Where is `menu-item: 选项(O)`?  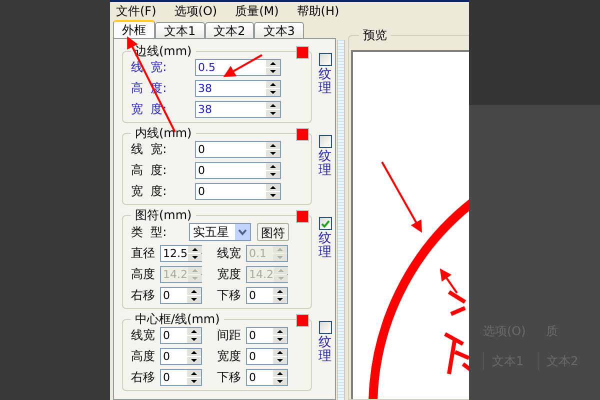 menu-item: 选项(O) is located at coordinates (196, 11).